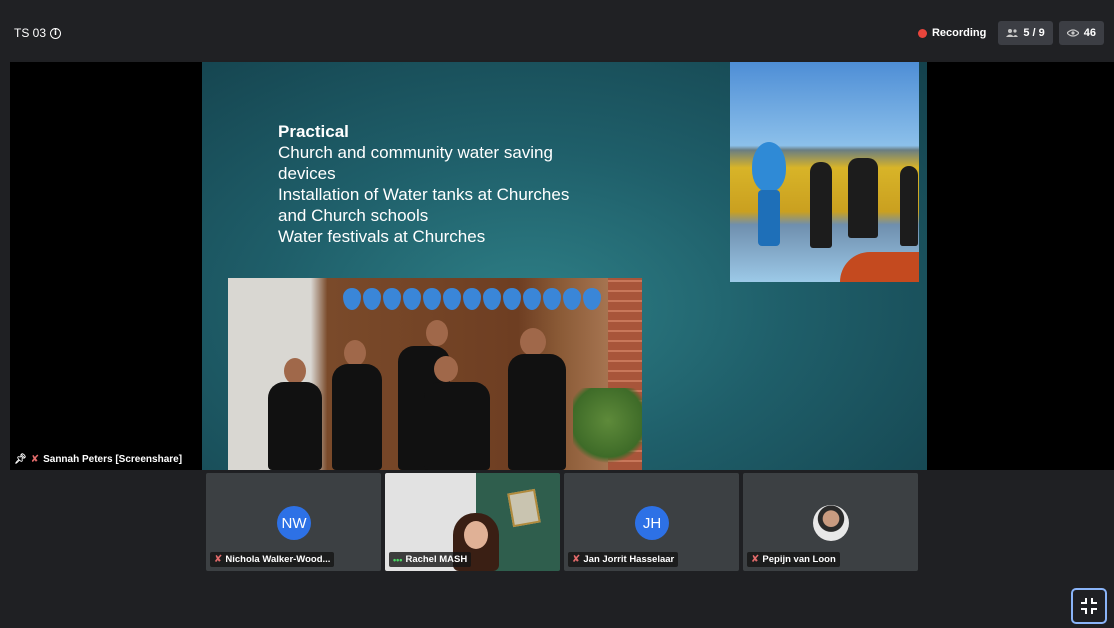  I want to click on water-is-life-photo, so click(435, 374).